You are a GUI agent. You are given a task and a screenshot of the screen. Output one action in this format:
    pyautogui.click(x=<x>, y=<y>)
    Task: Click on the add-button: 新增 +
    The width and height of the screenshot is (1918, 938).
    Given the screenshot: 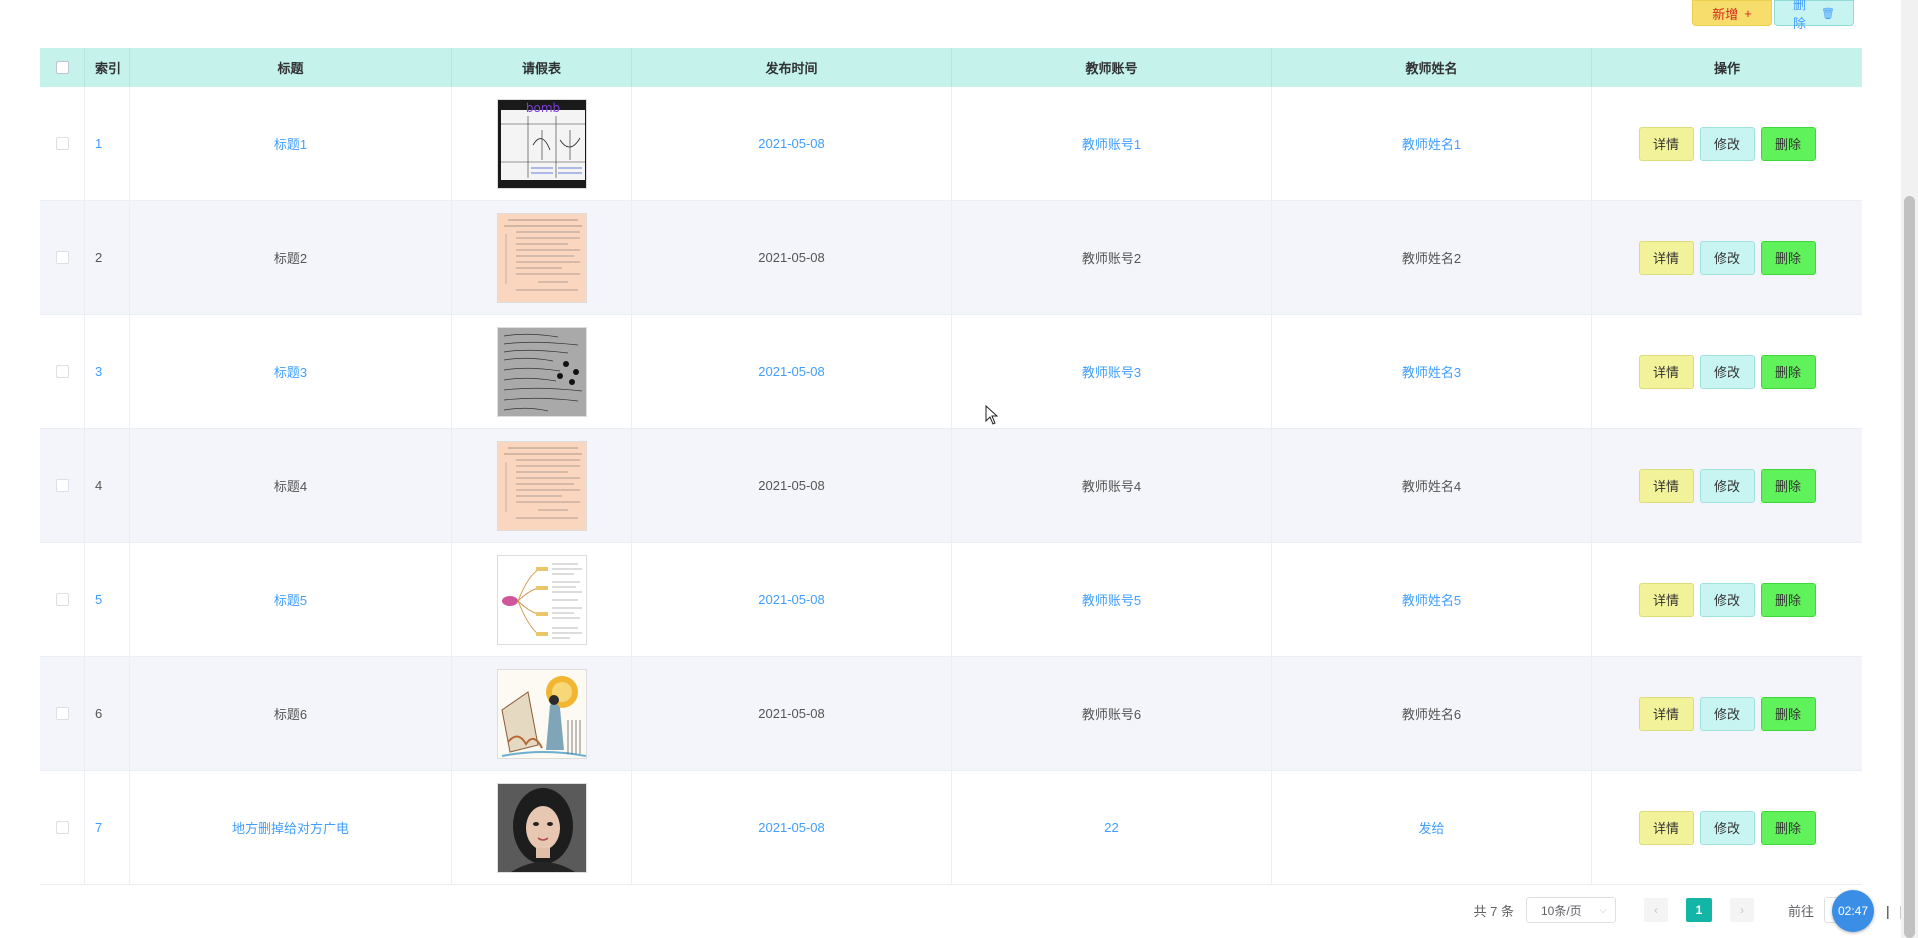 What is the action you would take?
    pyautogui.click(x=1732, y=13)
    